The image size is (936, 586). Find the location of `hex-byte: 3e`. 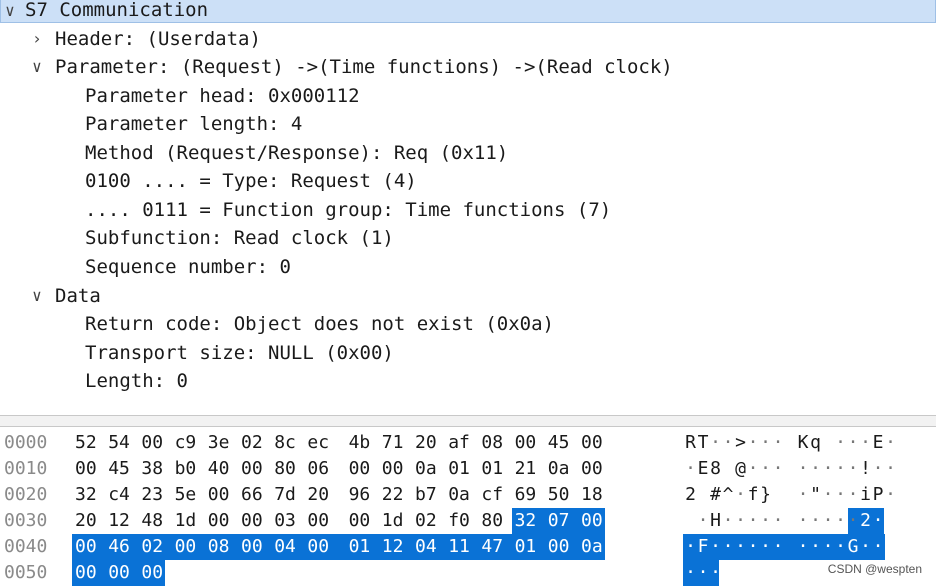

hex-byte: 3e is located at coordinates (222, 443).